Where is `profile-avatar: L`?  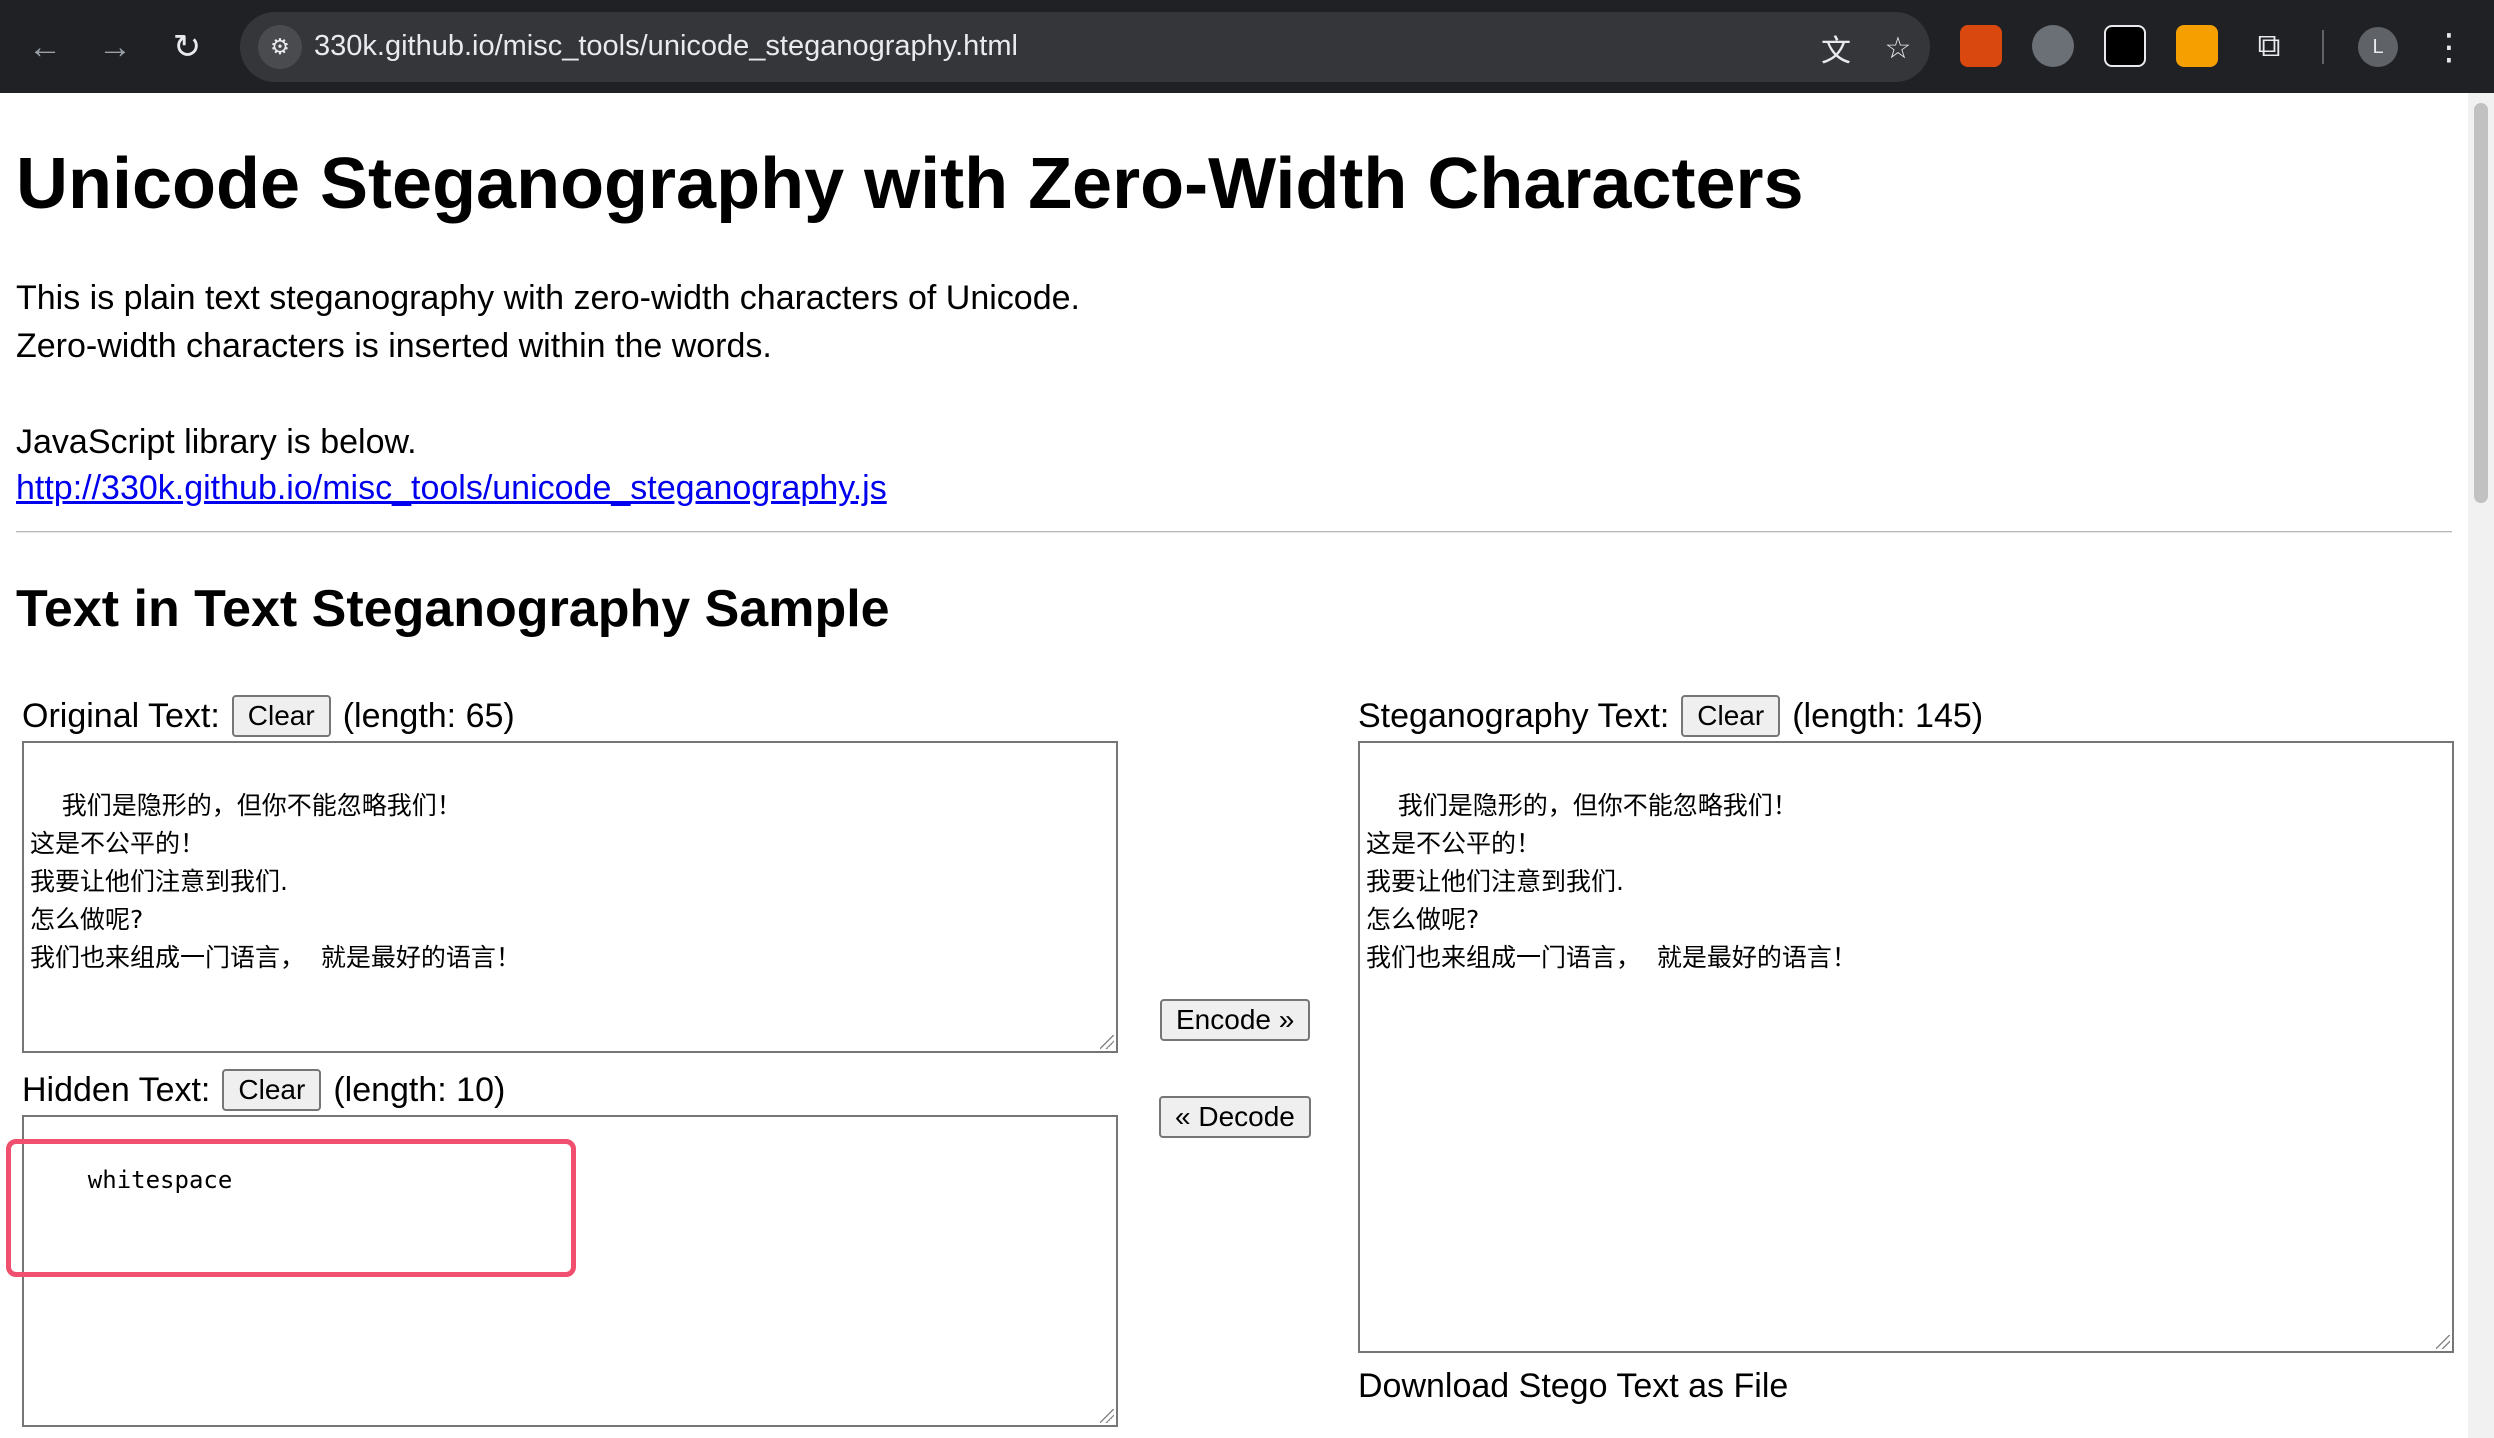 profile-avatar: L is located at coordinates (2378, 47).